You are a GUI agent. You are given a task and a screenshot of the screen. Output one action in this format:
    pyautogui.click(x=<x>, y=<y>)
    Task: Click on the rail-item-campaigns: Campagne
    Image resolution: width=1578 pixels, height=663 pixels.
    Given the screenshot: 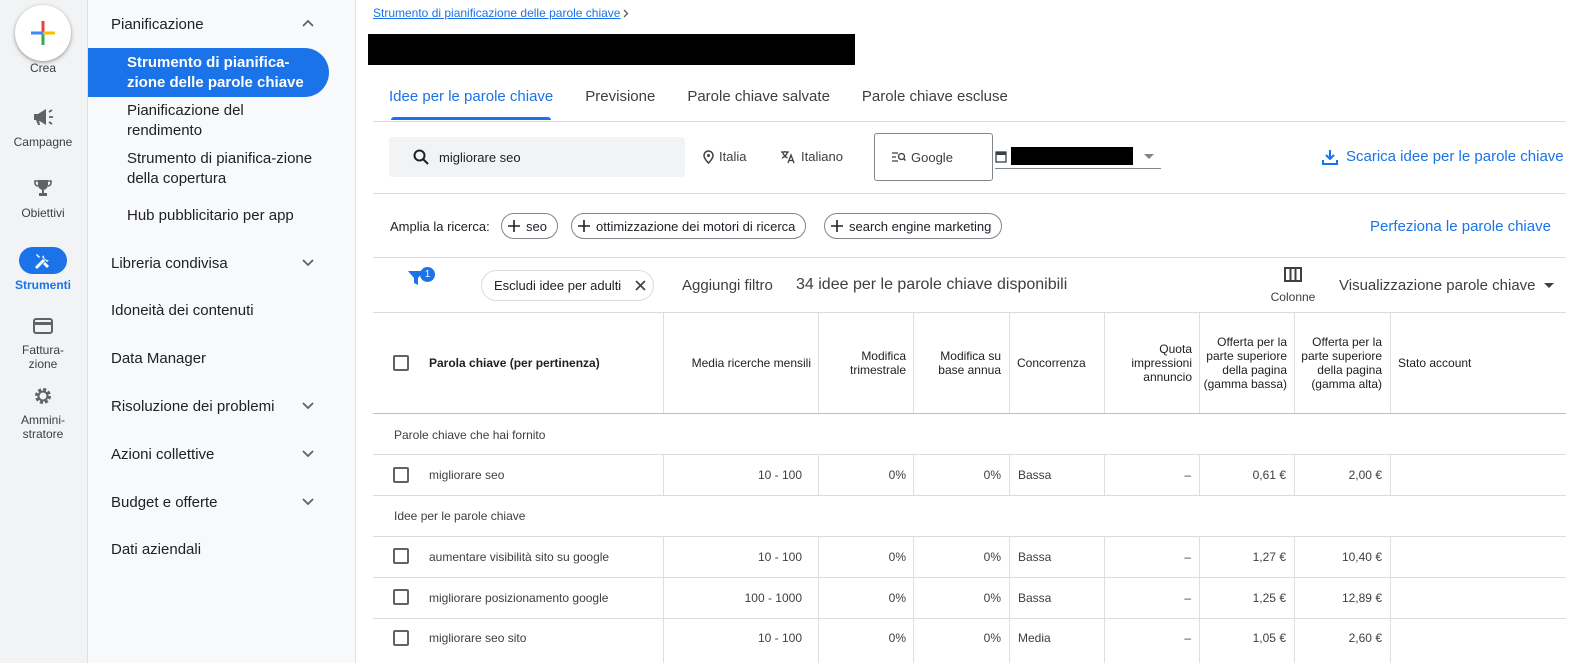 What is the action you would take?
    pyautogui.click(x=43, y=142)
    